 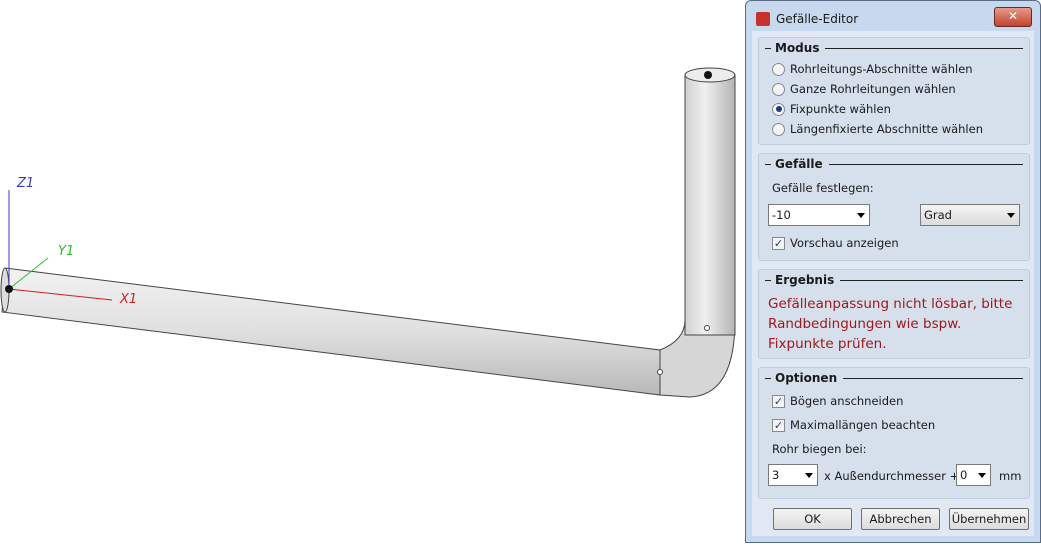 What do you see at coordinates (831, 109) in the screenshot?
I see `radio-fixpunkte: Fixpunkte wählen` at bounding box center [831, 109].